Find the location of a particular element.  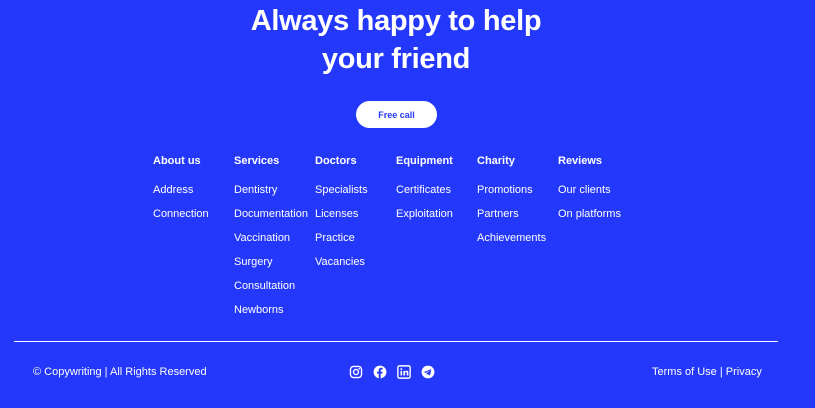

link-list: Promotions Partners Achievements is located at coordinates (517, 218).